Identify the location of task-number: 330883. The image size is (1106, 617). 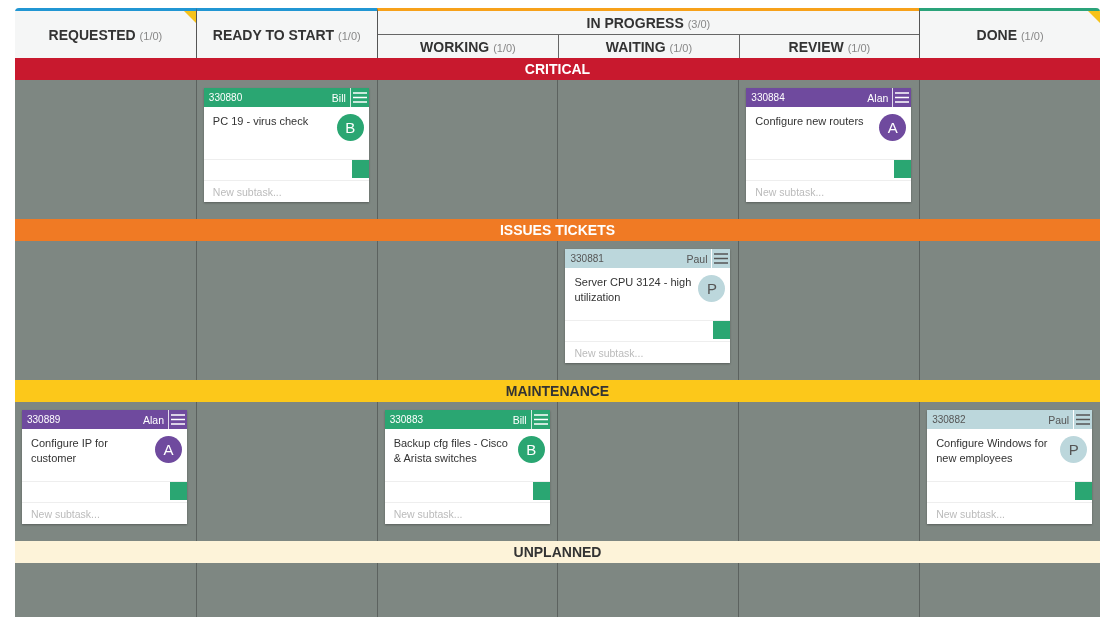
(407, 419).